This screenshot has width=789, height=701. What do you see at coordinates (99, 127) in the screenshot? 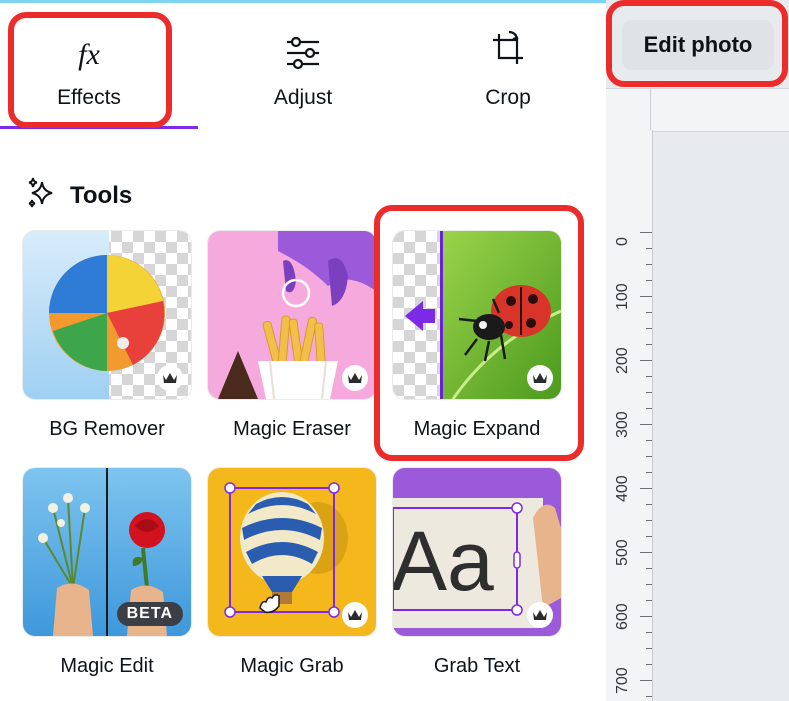
I see `active-tab-indicator` at bounding box center [99, 127].